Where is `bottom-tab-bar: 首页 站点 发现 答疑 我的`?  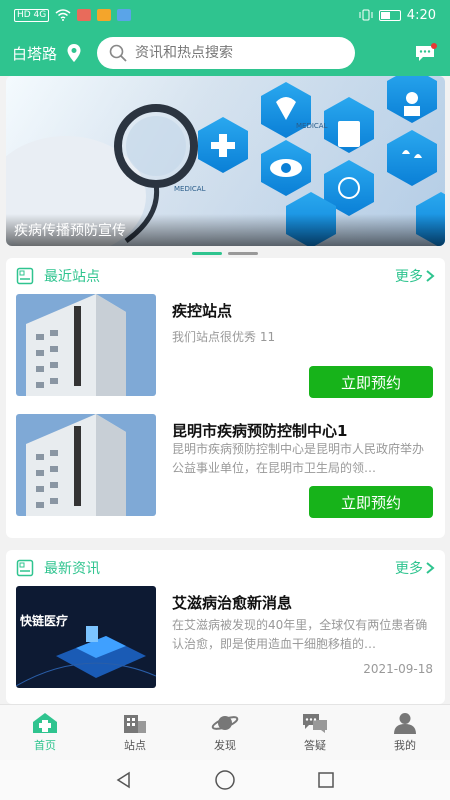
bottom-tab-bar: 首页 站点 发现 答疑 我的 is located at coordinates (225, 732).